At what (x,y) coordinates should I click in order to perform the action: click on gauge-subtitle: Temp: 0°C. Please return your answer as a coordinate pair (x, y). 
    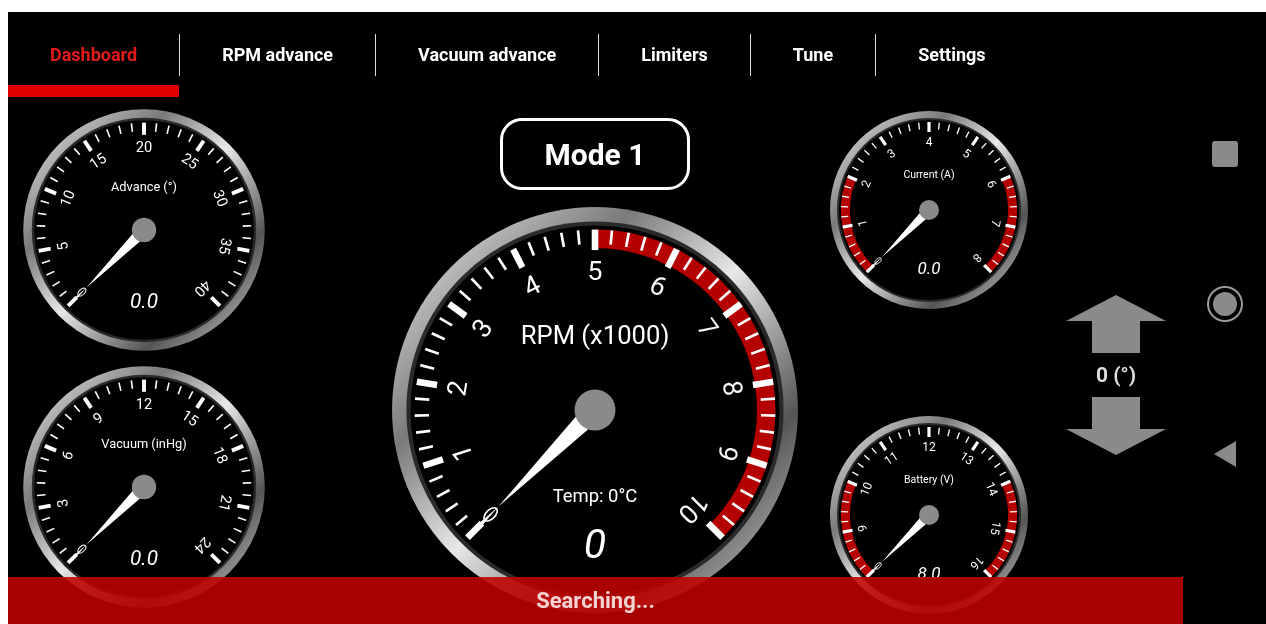
    Looking at the image, I should click on (595, 496).